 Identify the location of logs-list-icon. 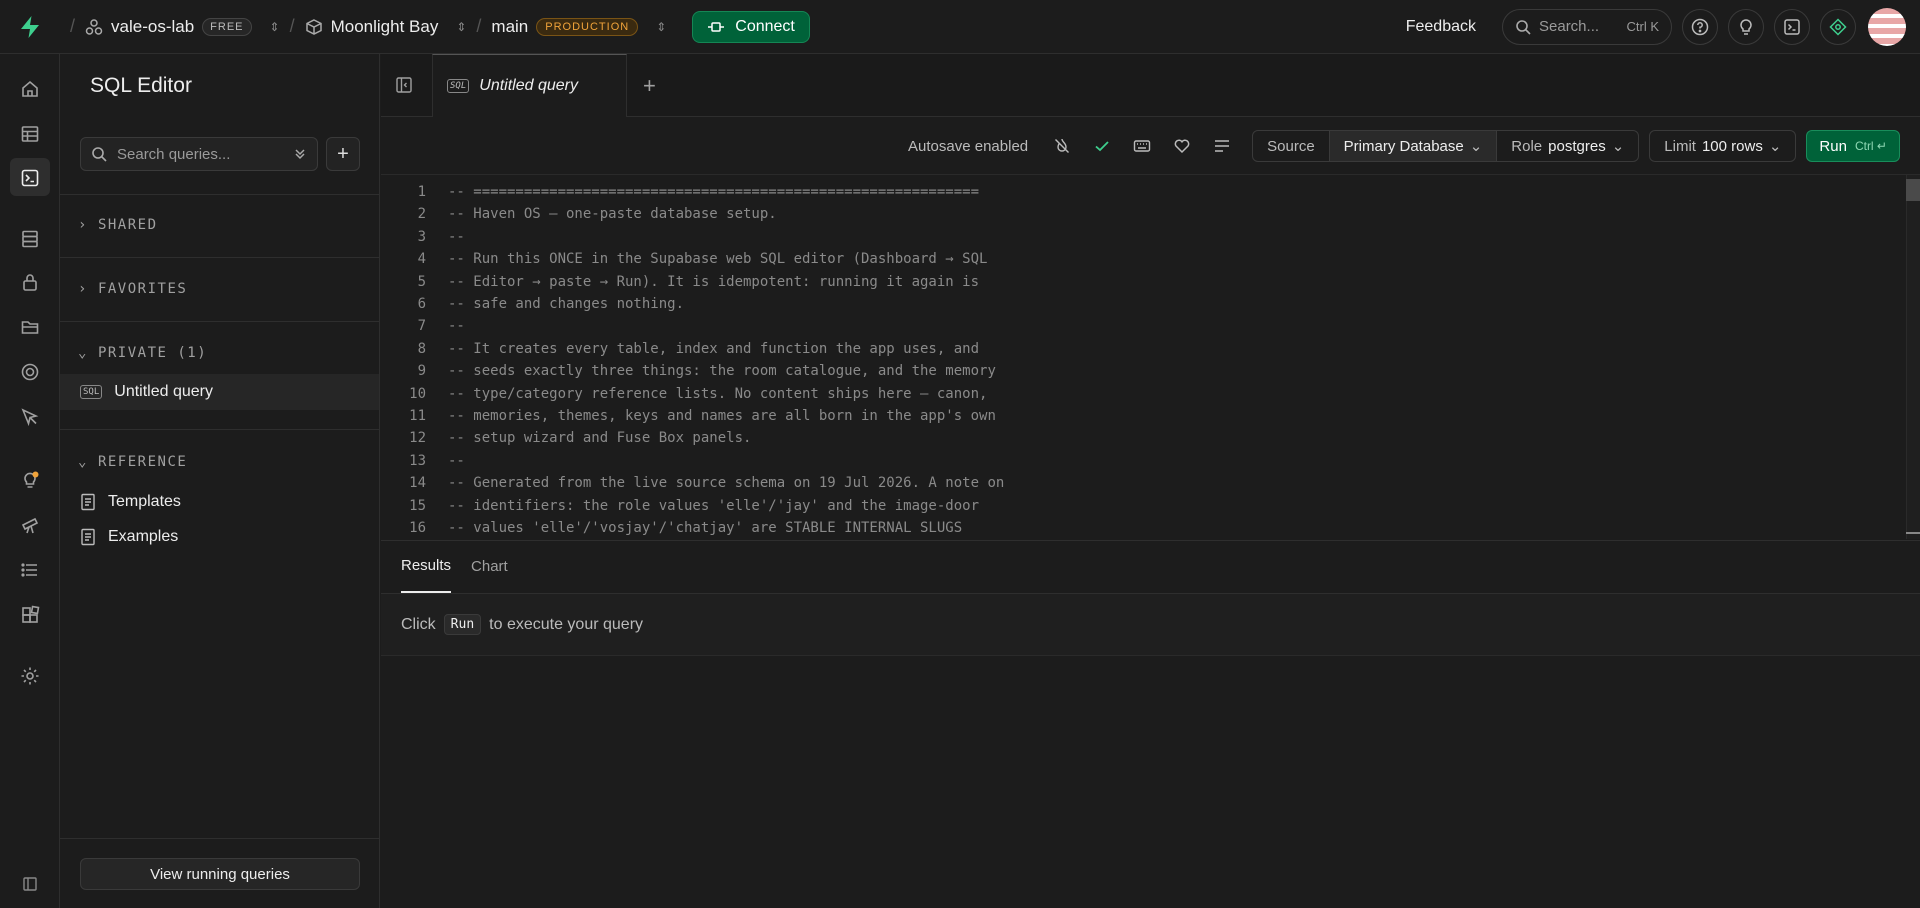
(30, 570).